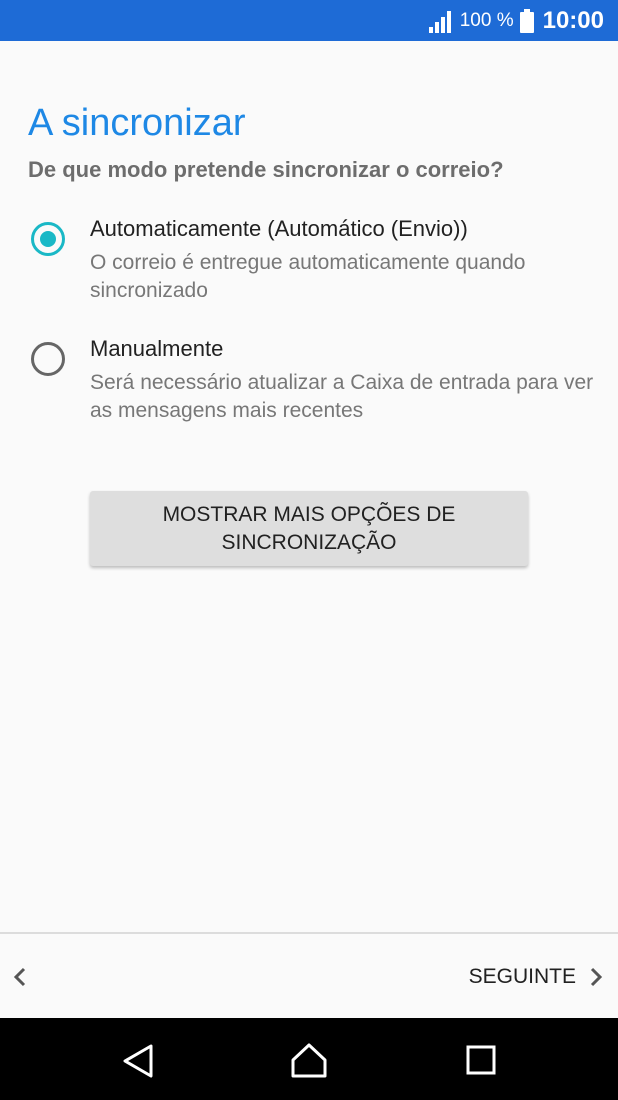 The image size is (618, 1100). What do you see at coordinates (309, 975) in the screenshot?
I see `bottom-action-bar: SEGUINTE` at bounding box center [309, 975].